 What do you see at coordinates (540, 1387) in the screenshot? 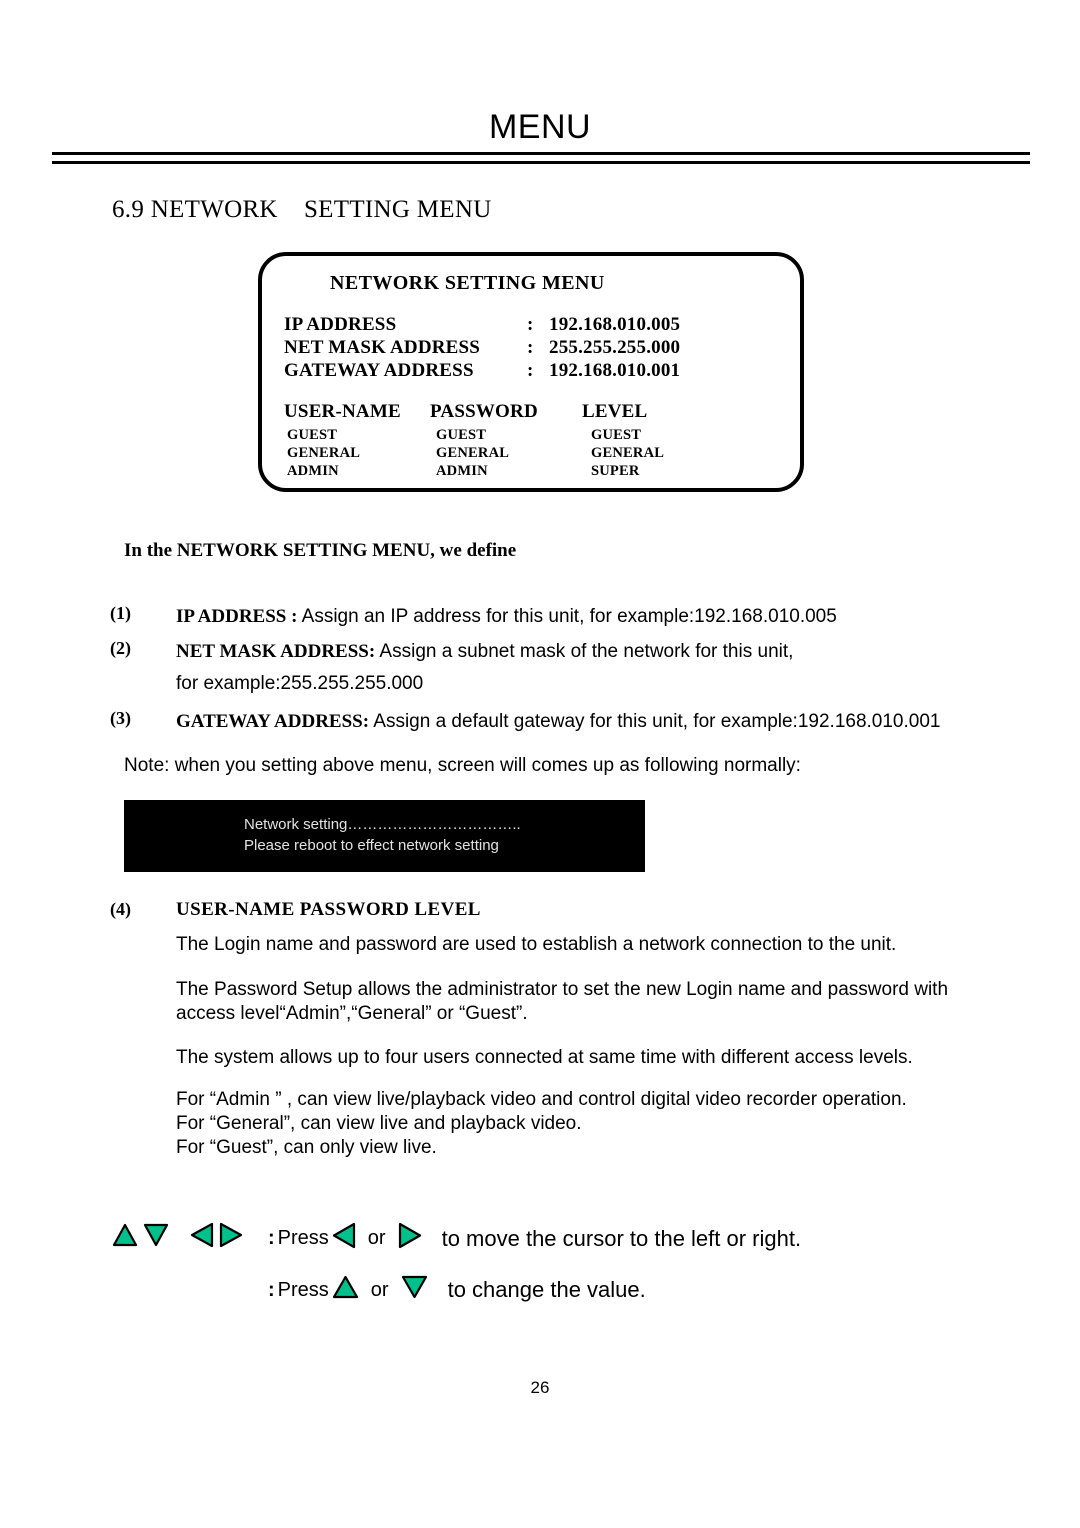
I see `page-number: 26` at bounding box center [540, 1387].